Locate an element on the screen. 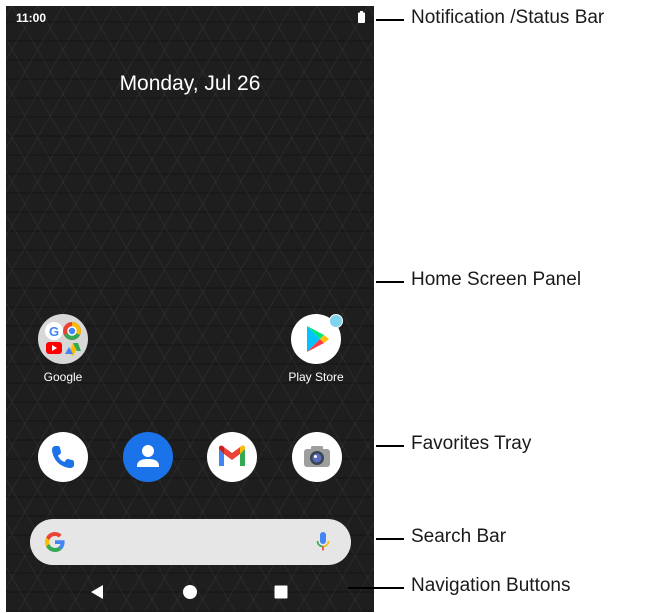  callout-search-bar: Search Bar is located at coordinates (459, 536).